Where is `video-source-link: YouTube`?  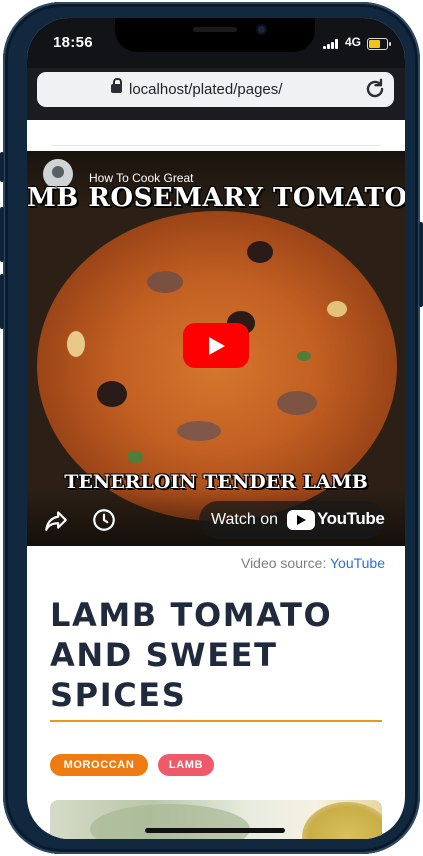 video-source-link: YouTube is located at coordinates (357, 563).